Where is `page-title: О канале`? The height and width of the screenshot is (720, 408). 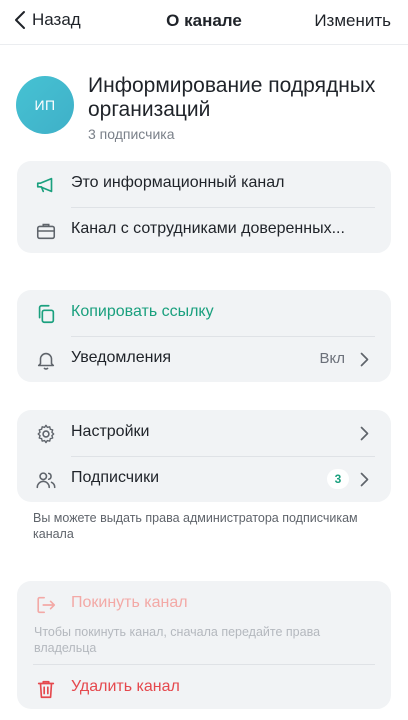
page-title: О канале is located at coordinates (204, 20).